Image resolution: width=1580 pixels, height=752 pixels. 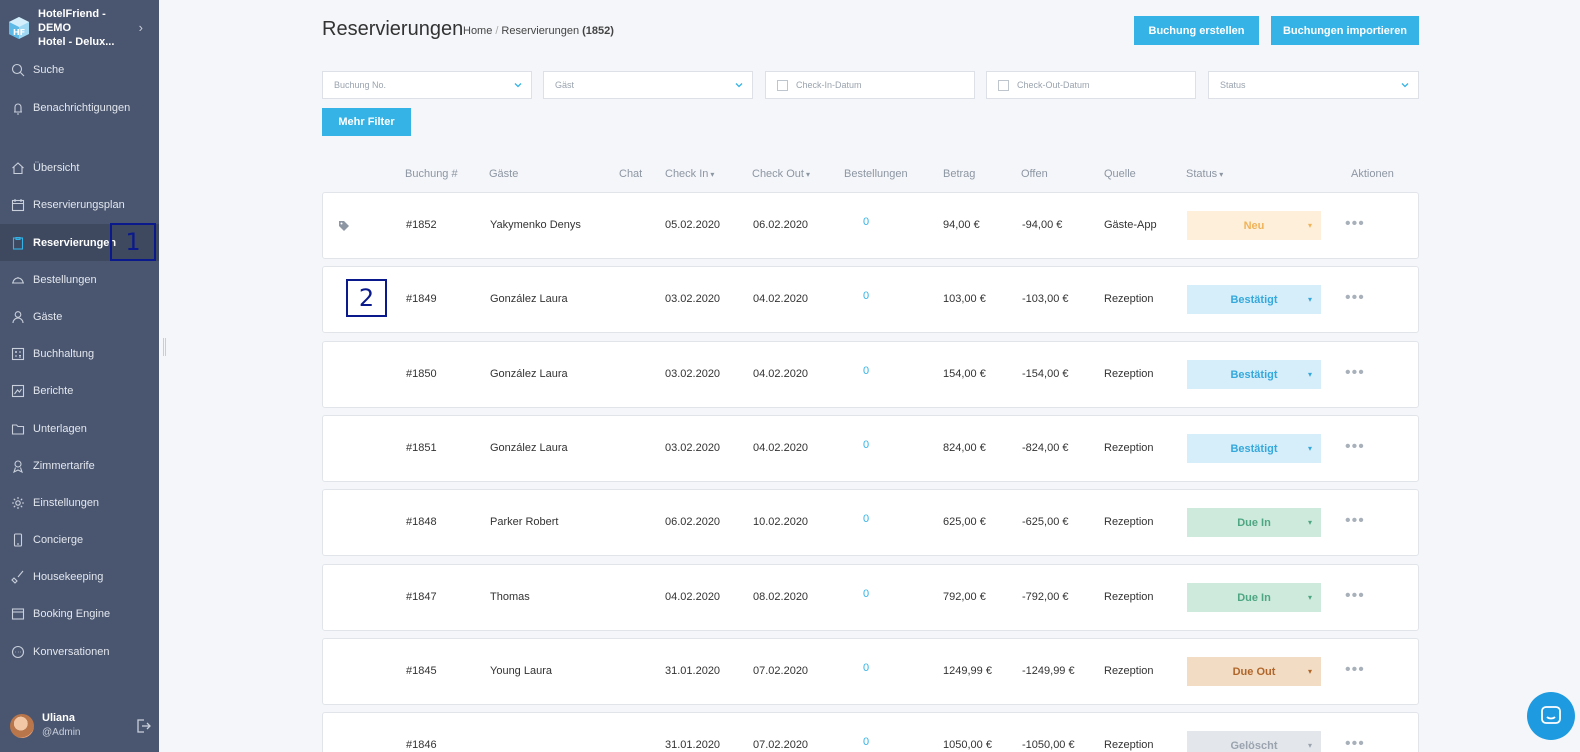 I want to click on sidebar-item-label: Unterlagen, so click(x=60, y=428).